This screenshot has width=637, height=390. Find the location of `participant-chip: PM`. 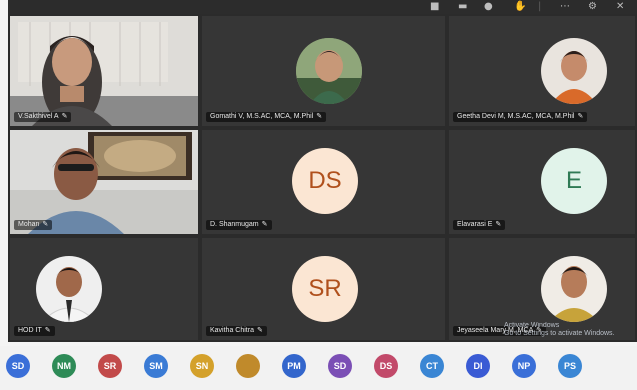

participant-chip: PM is located at coordinates (294, 366).